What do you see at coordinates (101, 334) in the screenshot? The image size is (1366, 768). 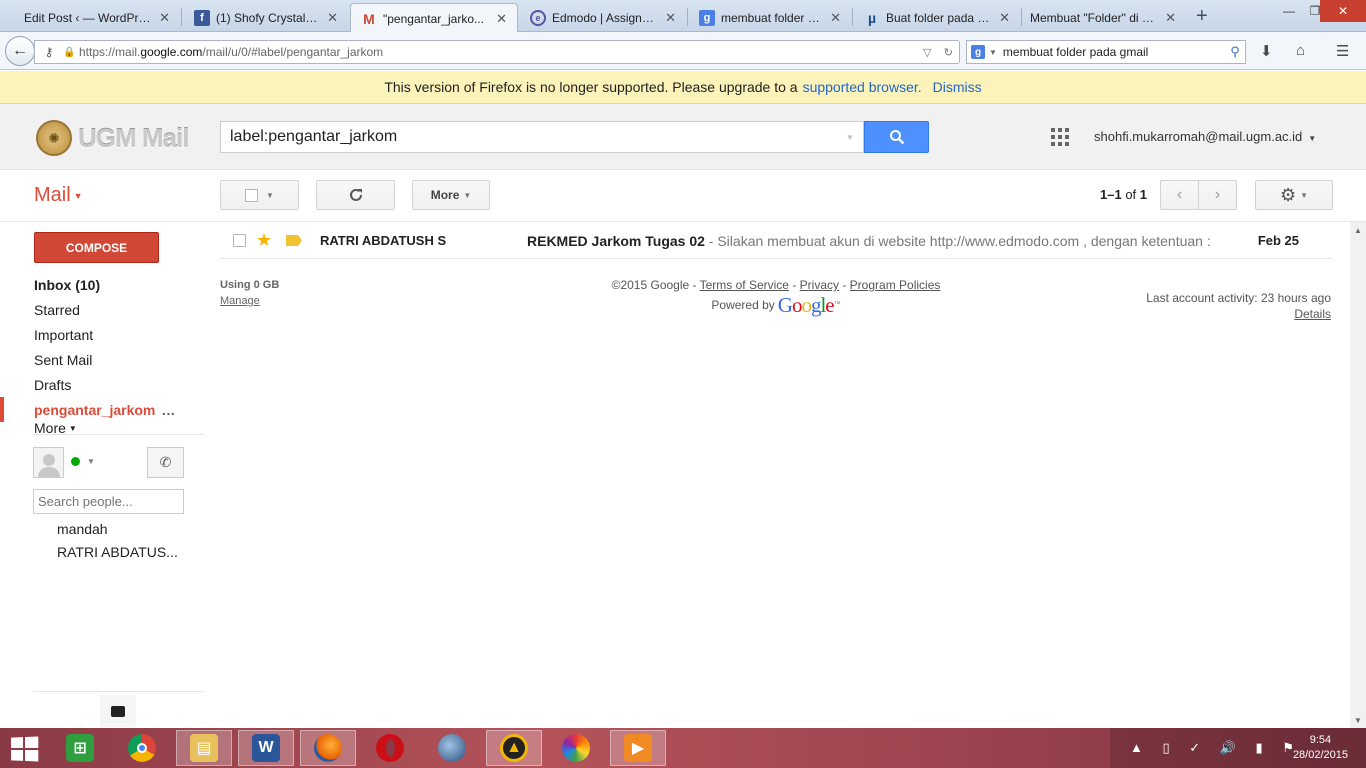 I see `nav-item-important: Important` at bounding box center [101, 334].